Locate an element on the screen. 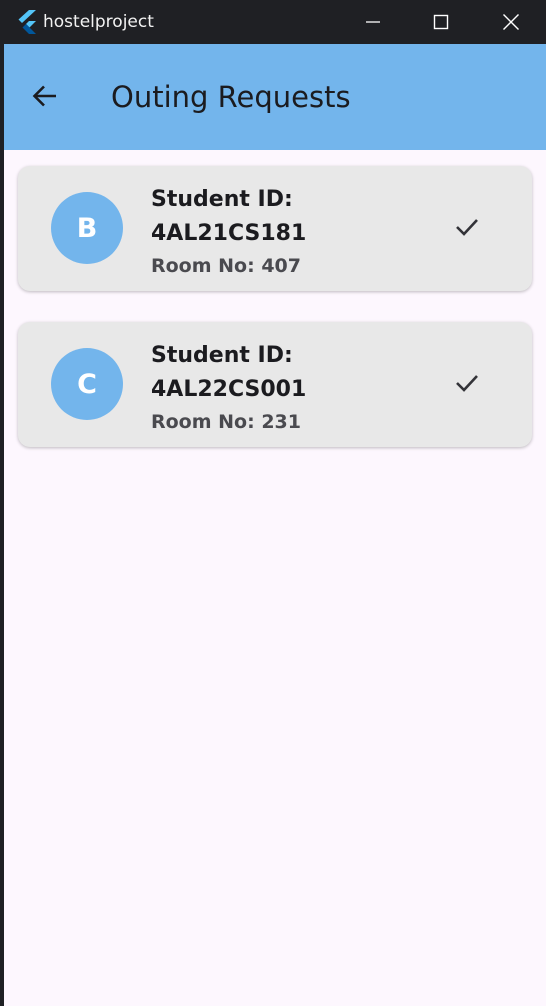 The image size is (546, 1006). avatar-initial: C is located at coordinates (87, 384).